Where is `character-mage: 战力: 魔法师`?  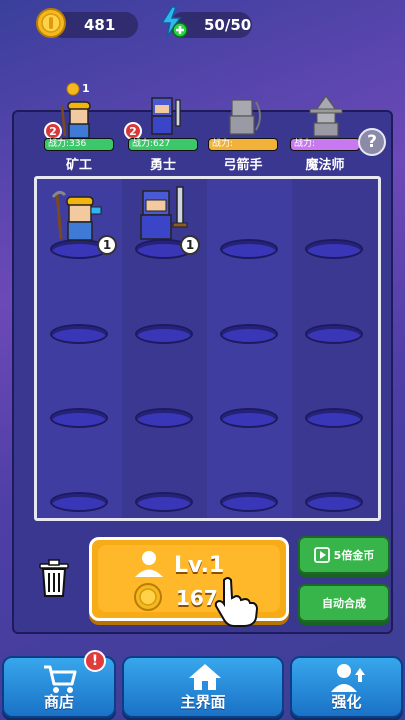 character-mage: 战力: 魔法师 is located at coordinates (325, 138).